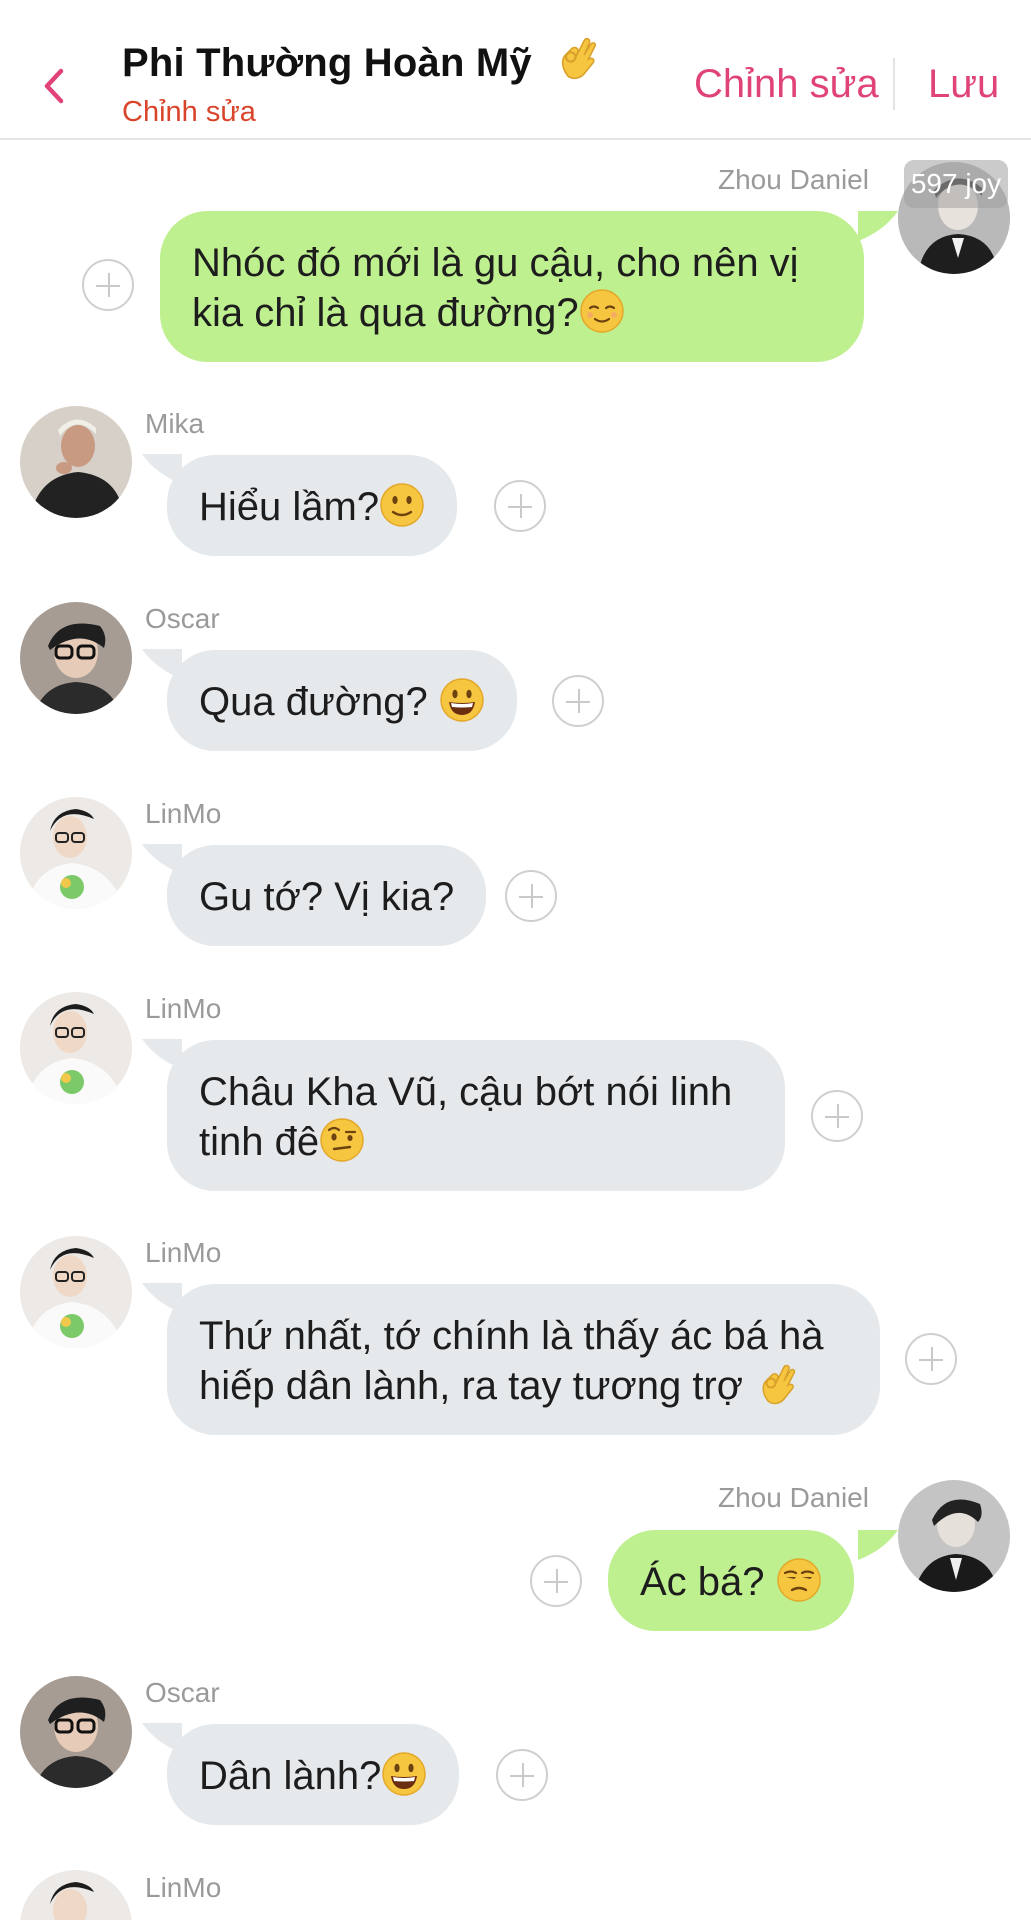  I want to click on unamused-face-icon, so click(799, 1580).